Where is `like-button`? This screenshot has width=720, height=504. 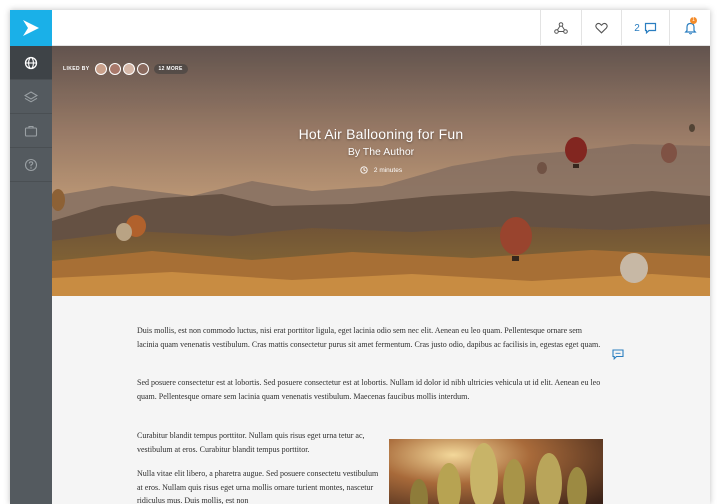 like-button is located at coordinates (601, 28).